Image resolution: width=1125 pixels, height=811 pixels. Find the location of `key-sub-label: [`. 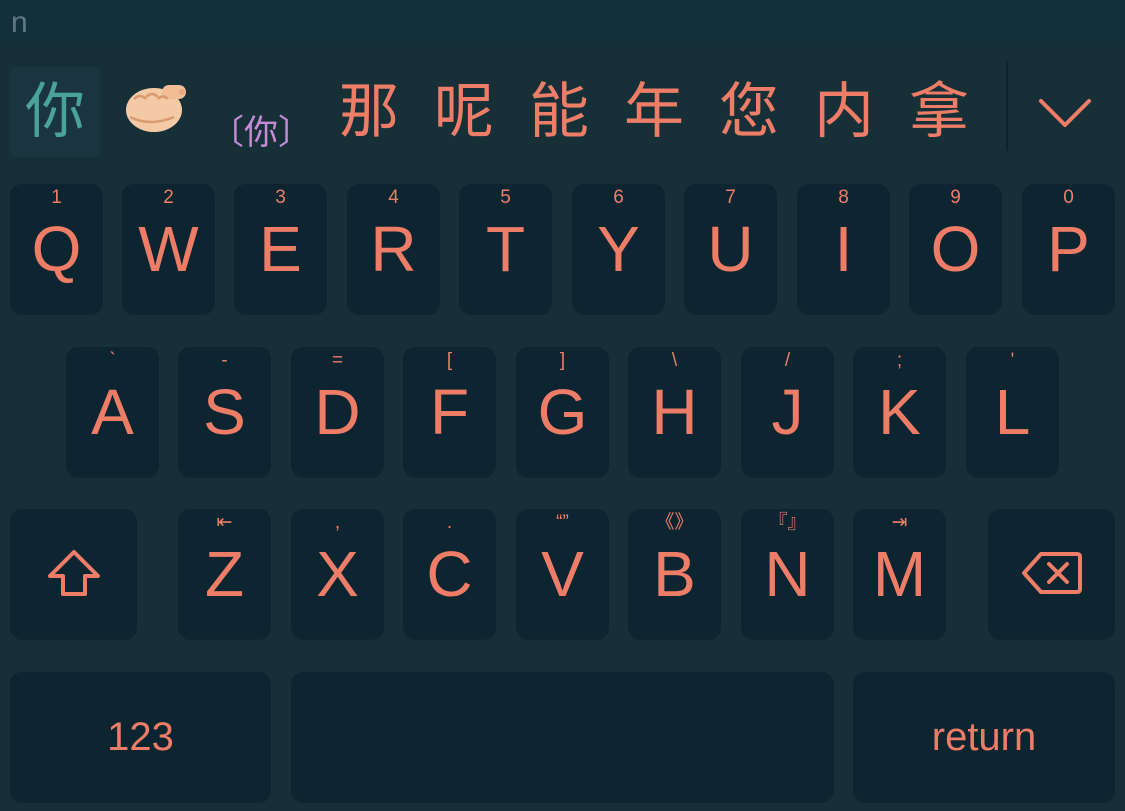

key-sub-label: [ is located at coordinates (449, 360).